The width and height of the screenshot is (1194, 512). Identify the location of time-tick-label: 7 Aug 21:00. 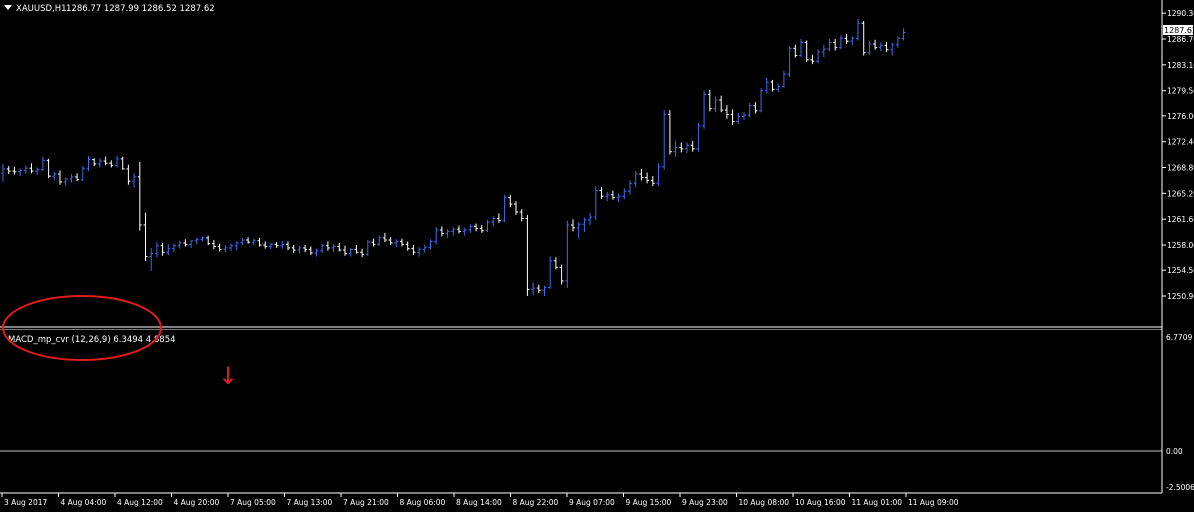
(366, 502).